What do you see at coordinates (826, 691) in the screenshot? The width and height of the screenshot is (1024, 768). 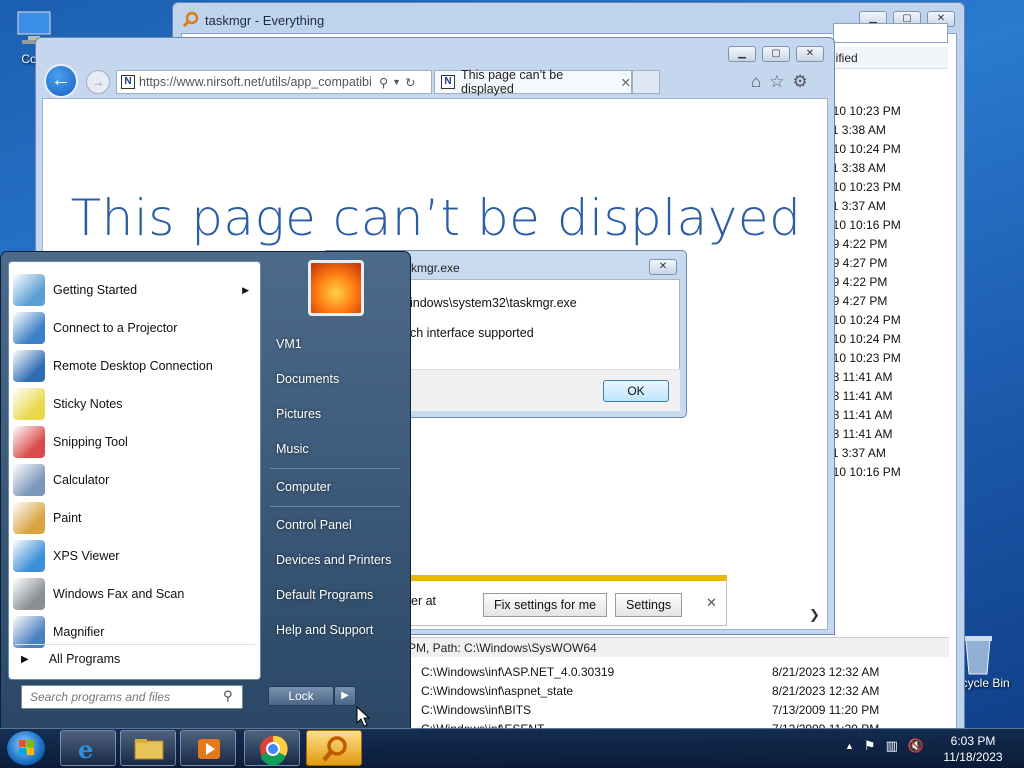 I see `result-date: 8/21/2023 12:32 AM` at bounding box center [826, 691].